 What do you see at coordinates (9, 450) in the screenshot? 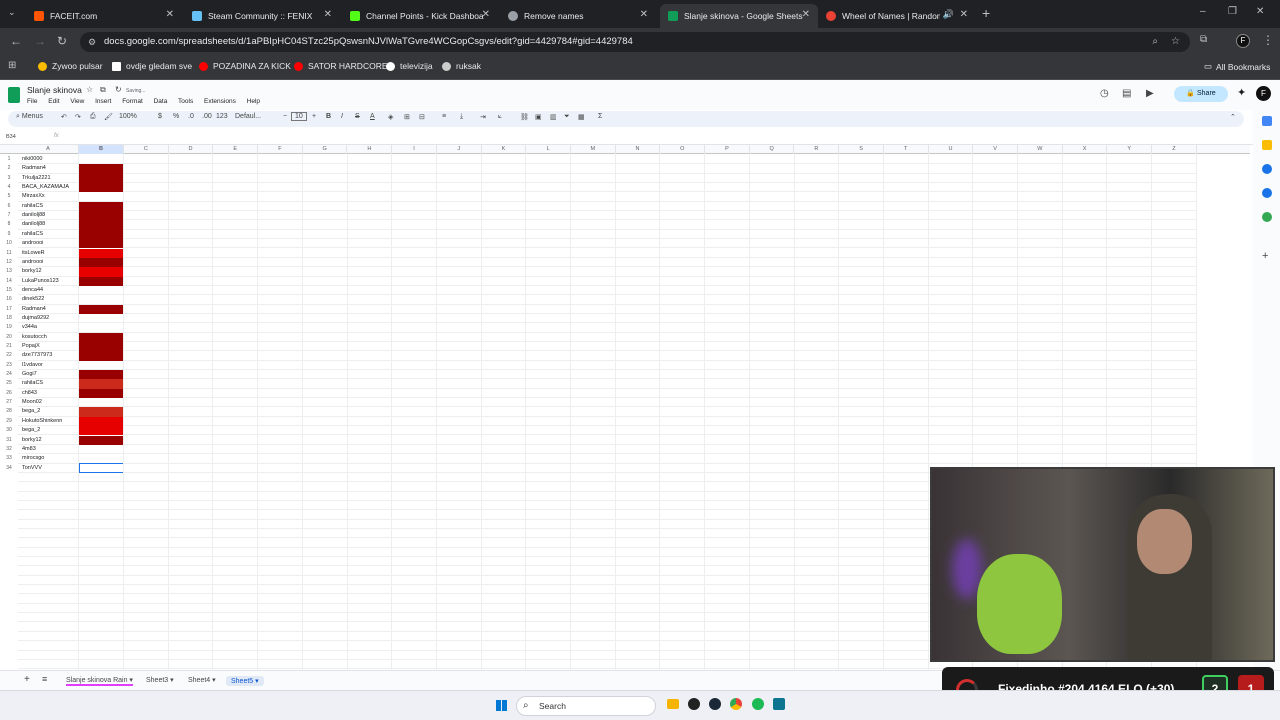
I see `row-header: 32` at bounding box center [9, 450].